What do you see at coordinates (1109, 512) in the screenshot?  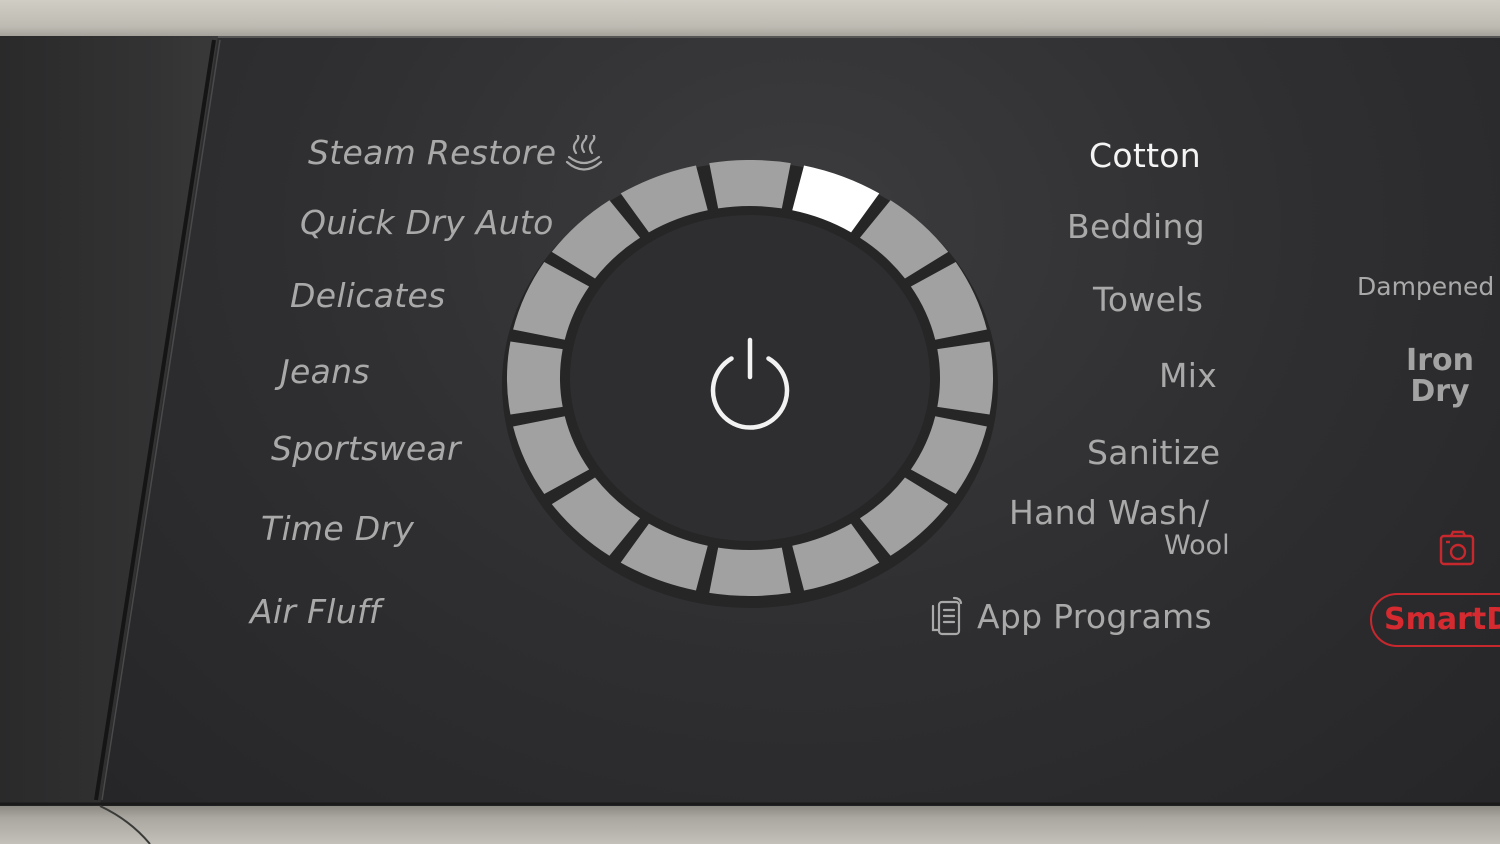 I see `program-hand-wash: Hand Wash/` at bounding box center [1109, 512].